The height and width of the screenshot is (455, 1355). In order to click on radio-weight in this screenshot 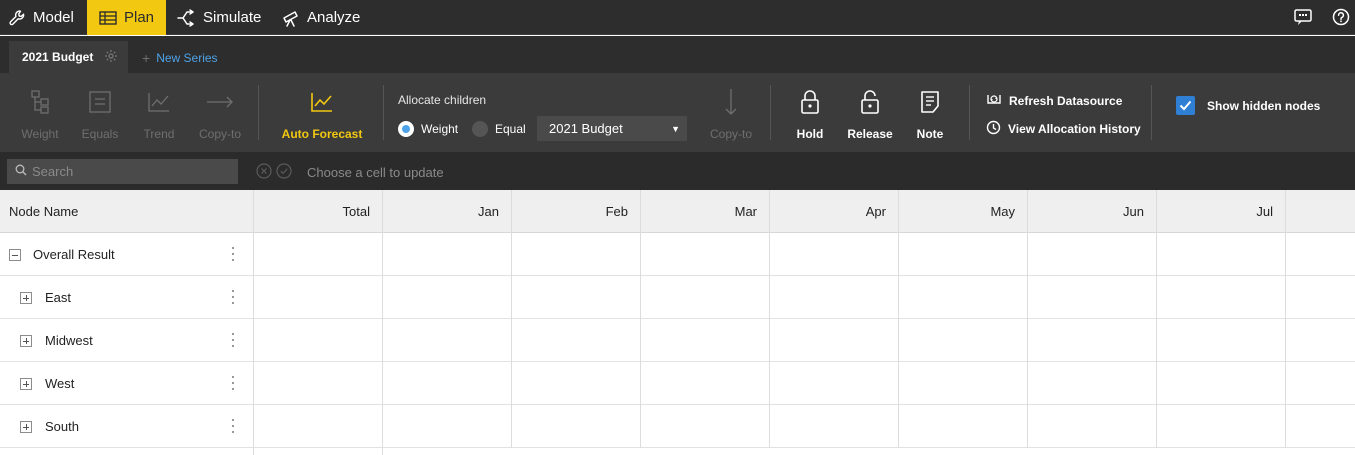, I will do `click(406, 129)`.